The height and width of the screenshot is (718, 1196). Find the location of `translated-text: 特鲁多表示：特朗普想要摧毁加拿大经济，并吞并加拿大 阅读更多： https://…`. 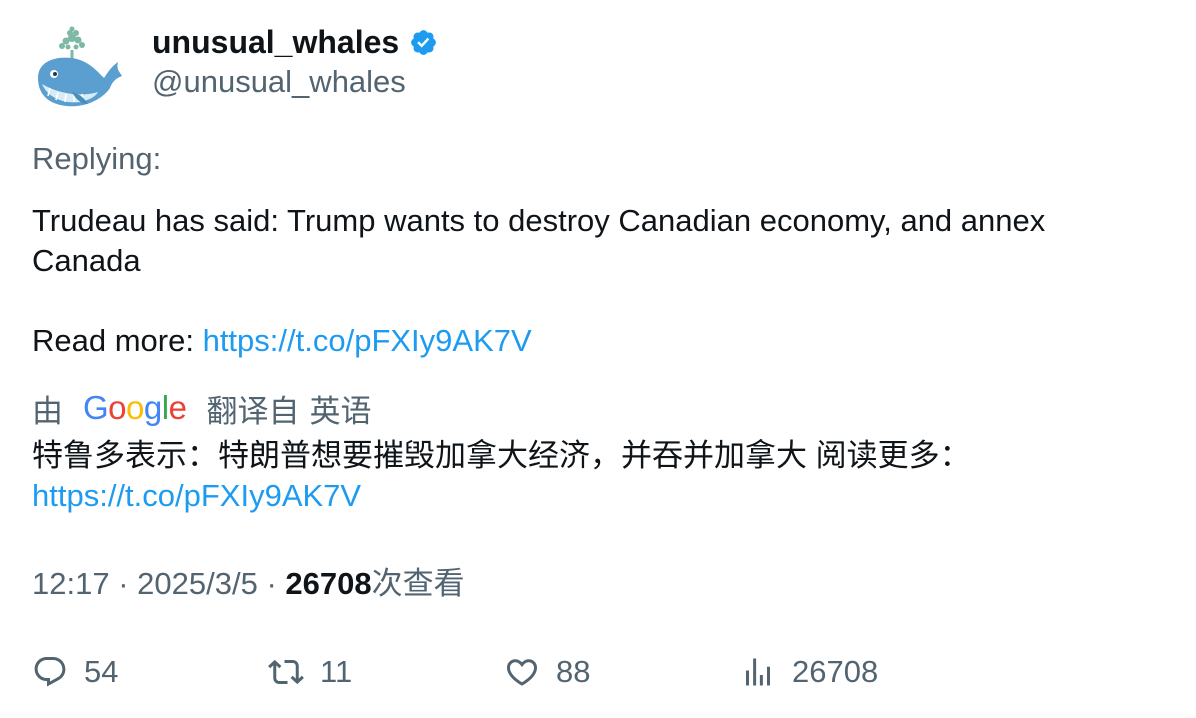

translated-text: 特鲁多表示：特朗普想要摧毁加拿大经济，并吞并加拿大 阅读更多： https://… is located at coordinates (592, 476).